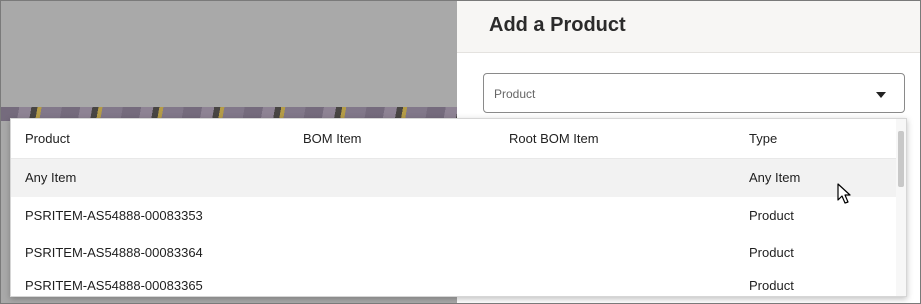 This screenshot has height=304, width=921. Describe the element at coordinates (844, 193) in the screenshot. I see `mouse-pointer-icon` at that location.